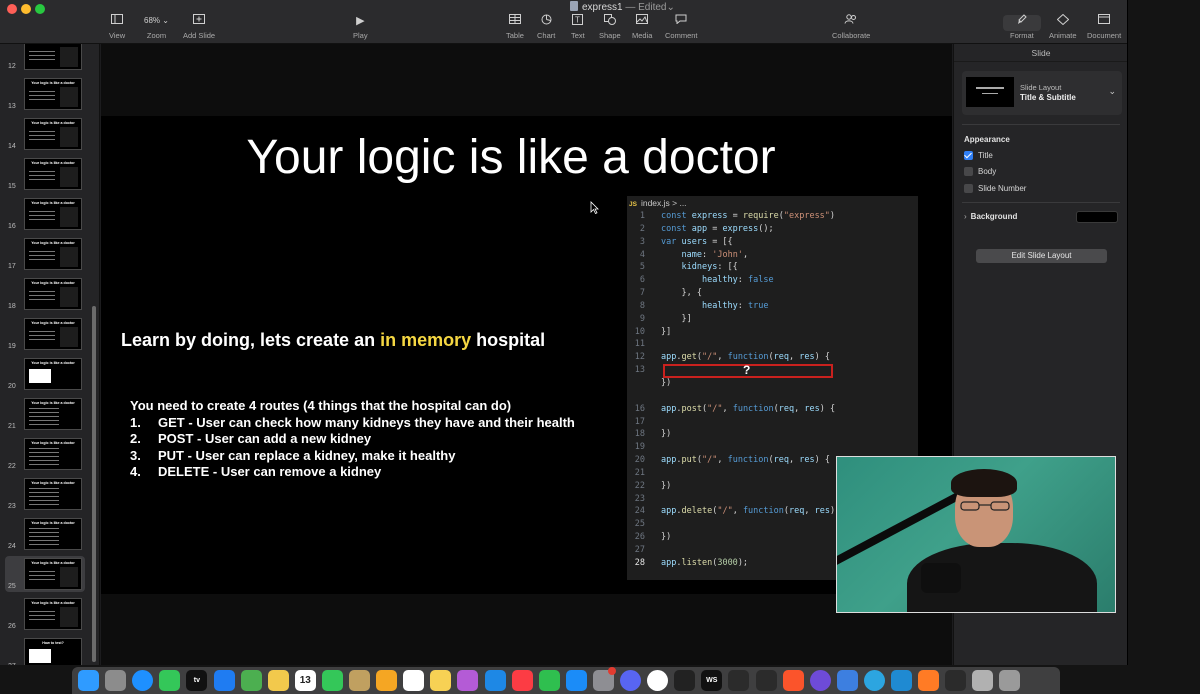 The height and width of the screenshot is (694, 1200). Describe the element at coordinates (642, 280) in the screenshot. I see `line-number: 6` at that location.